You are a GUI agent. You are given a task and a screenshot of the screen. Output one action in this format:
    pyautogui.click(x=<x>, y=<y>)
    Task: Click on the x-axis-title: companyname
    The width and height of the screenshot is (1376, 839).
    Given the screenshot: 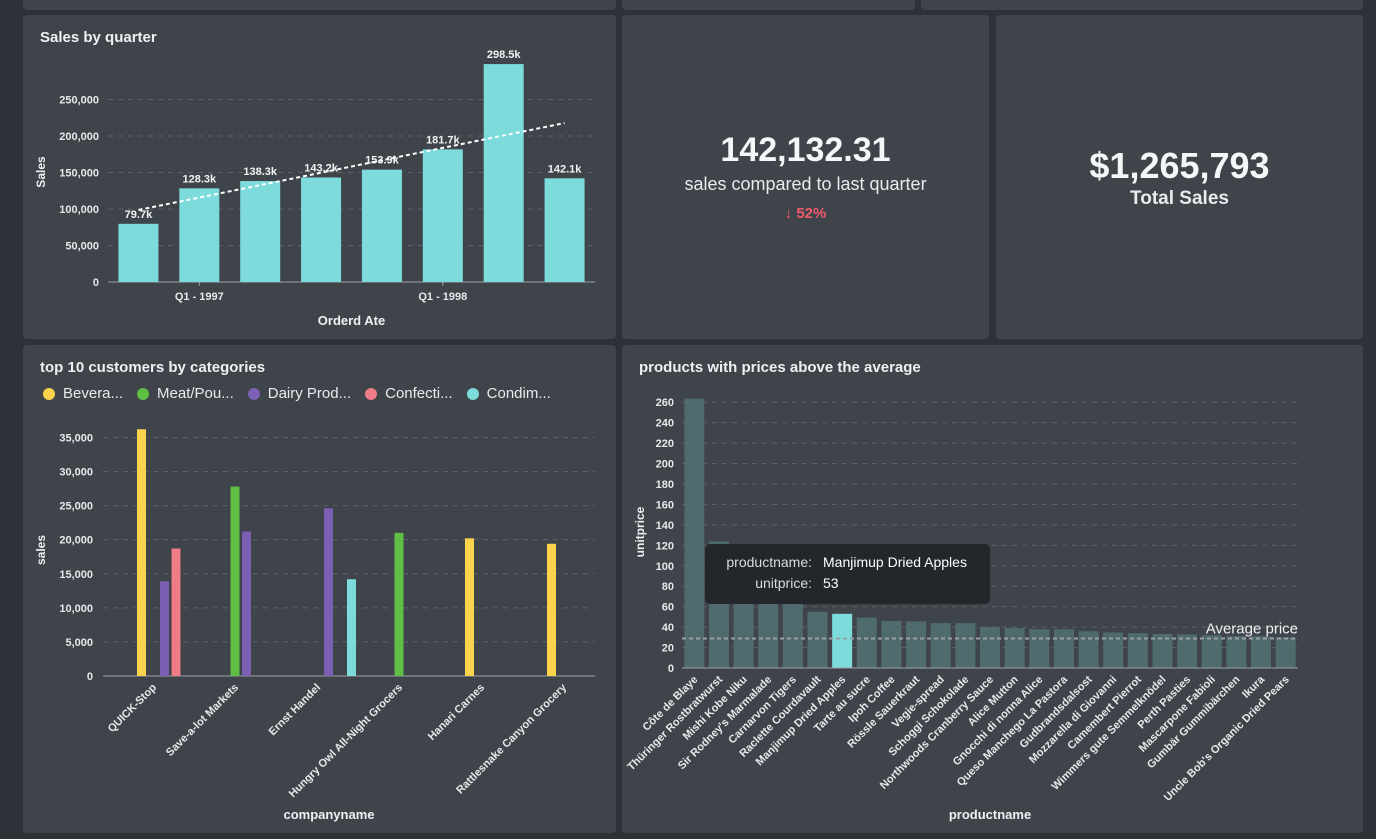 What is the action you would take?
    pyautogui.click(x=328, y=814)
    